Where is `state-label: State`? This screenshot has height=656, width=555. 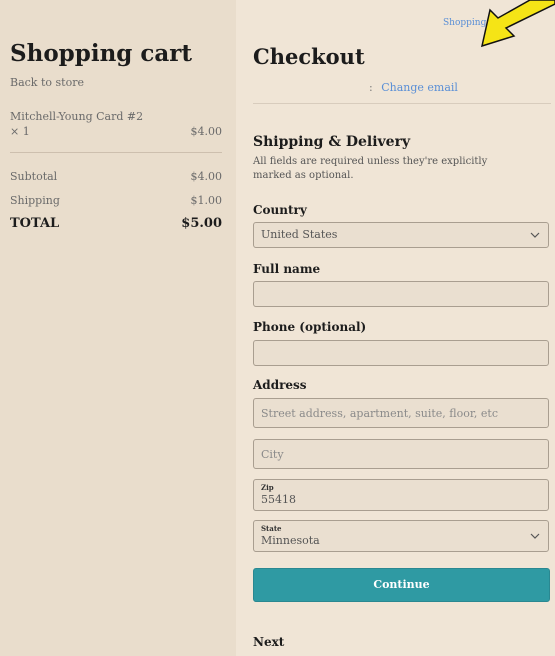 state-label: State is located at coordinates (271, 528).